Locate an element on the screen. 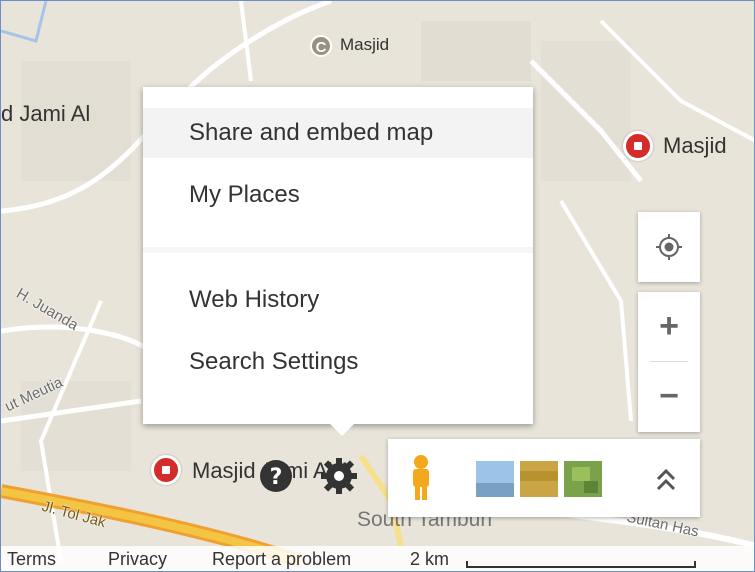  scale-bar is located at coordinates (581, 564).